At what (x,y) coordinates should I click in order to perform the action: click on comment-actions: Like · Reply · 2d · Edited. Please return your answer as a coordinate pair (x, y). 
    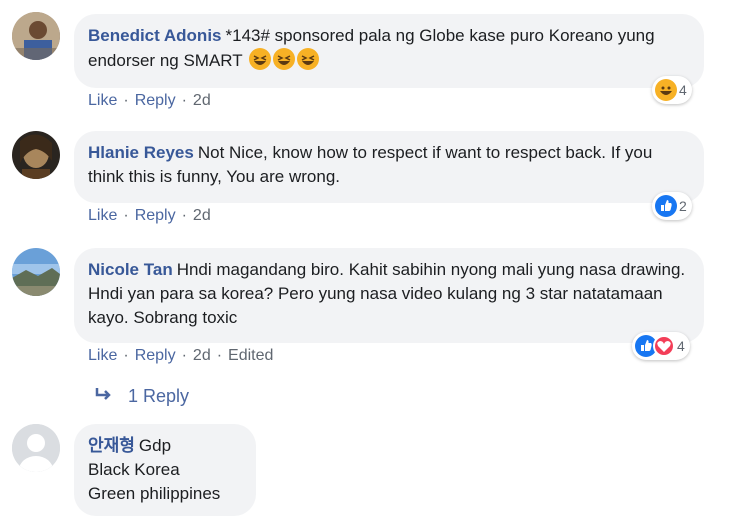
    Looking at the image, I should click on (181, 356).